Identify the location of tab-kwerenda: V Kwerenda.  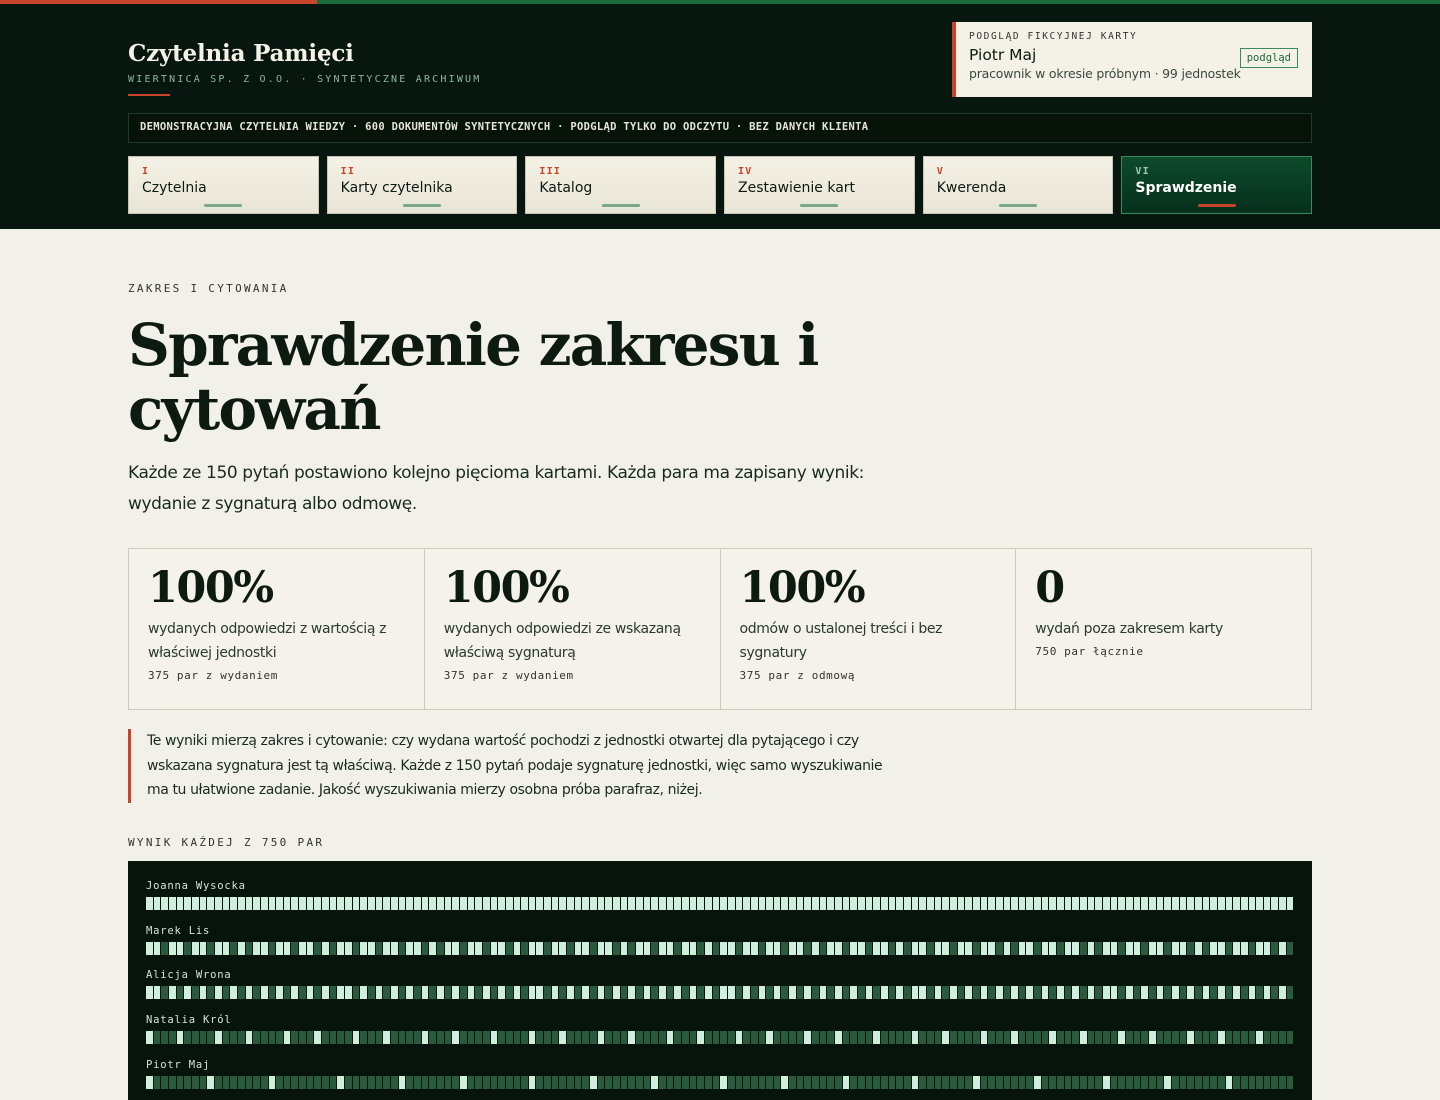
(1018, 185).